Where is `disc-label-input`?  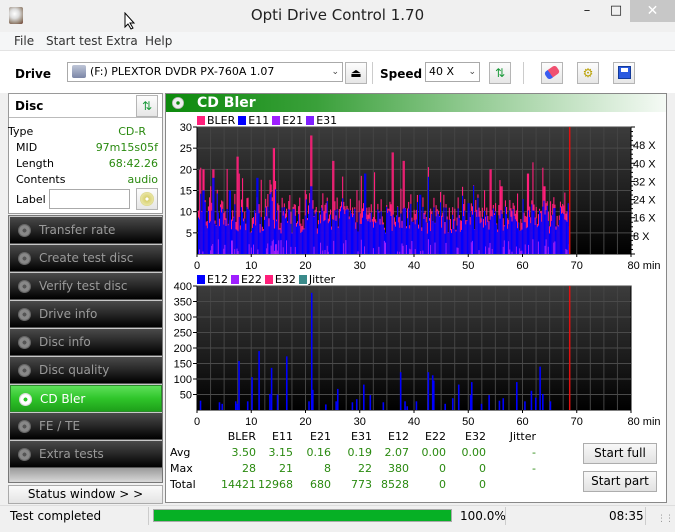
disc-label-input is located at coordinates (89, 199).